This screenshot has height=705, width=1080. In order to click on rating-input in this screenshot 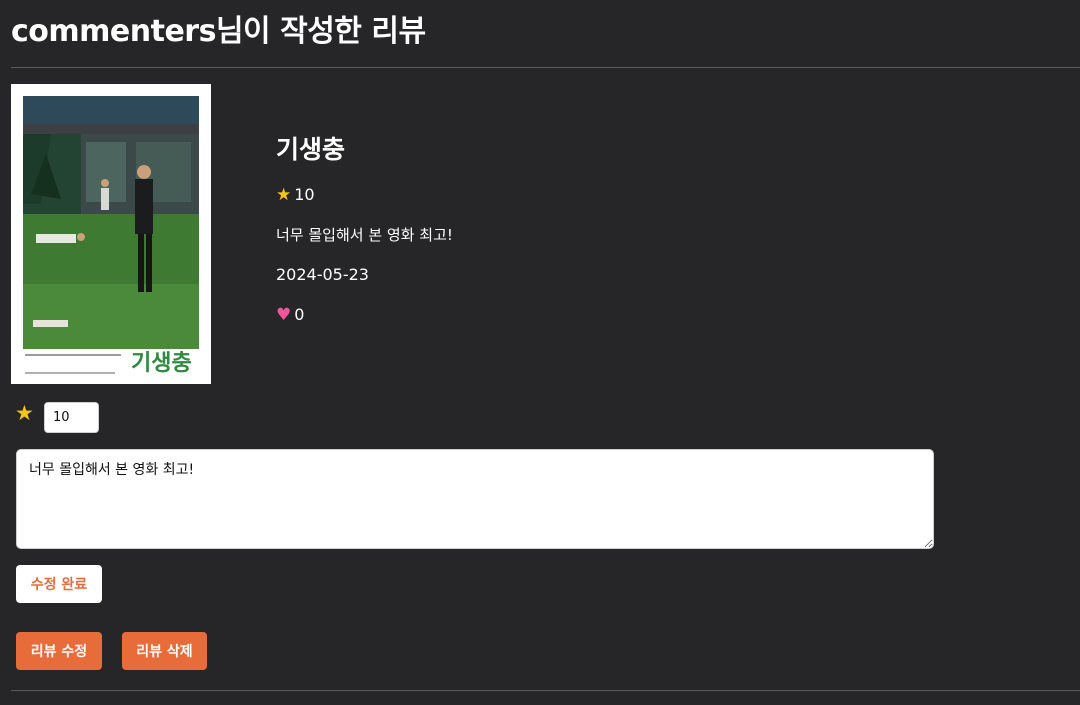, I will do `click(71, 417)`.